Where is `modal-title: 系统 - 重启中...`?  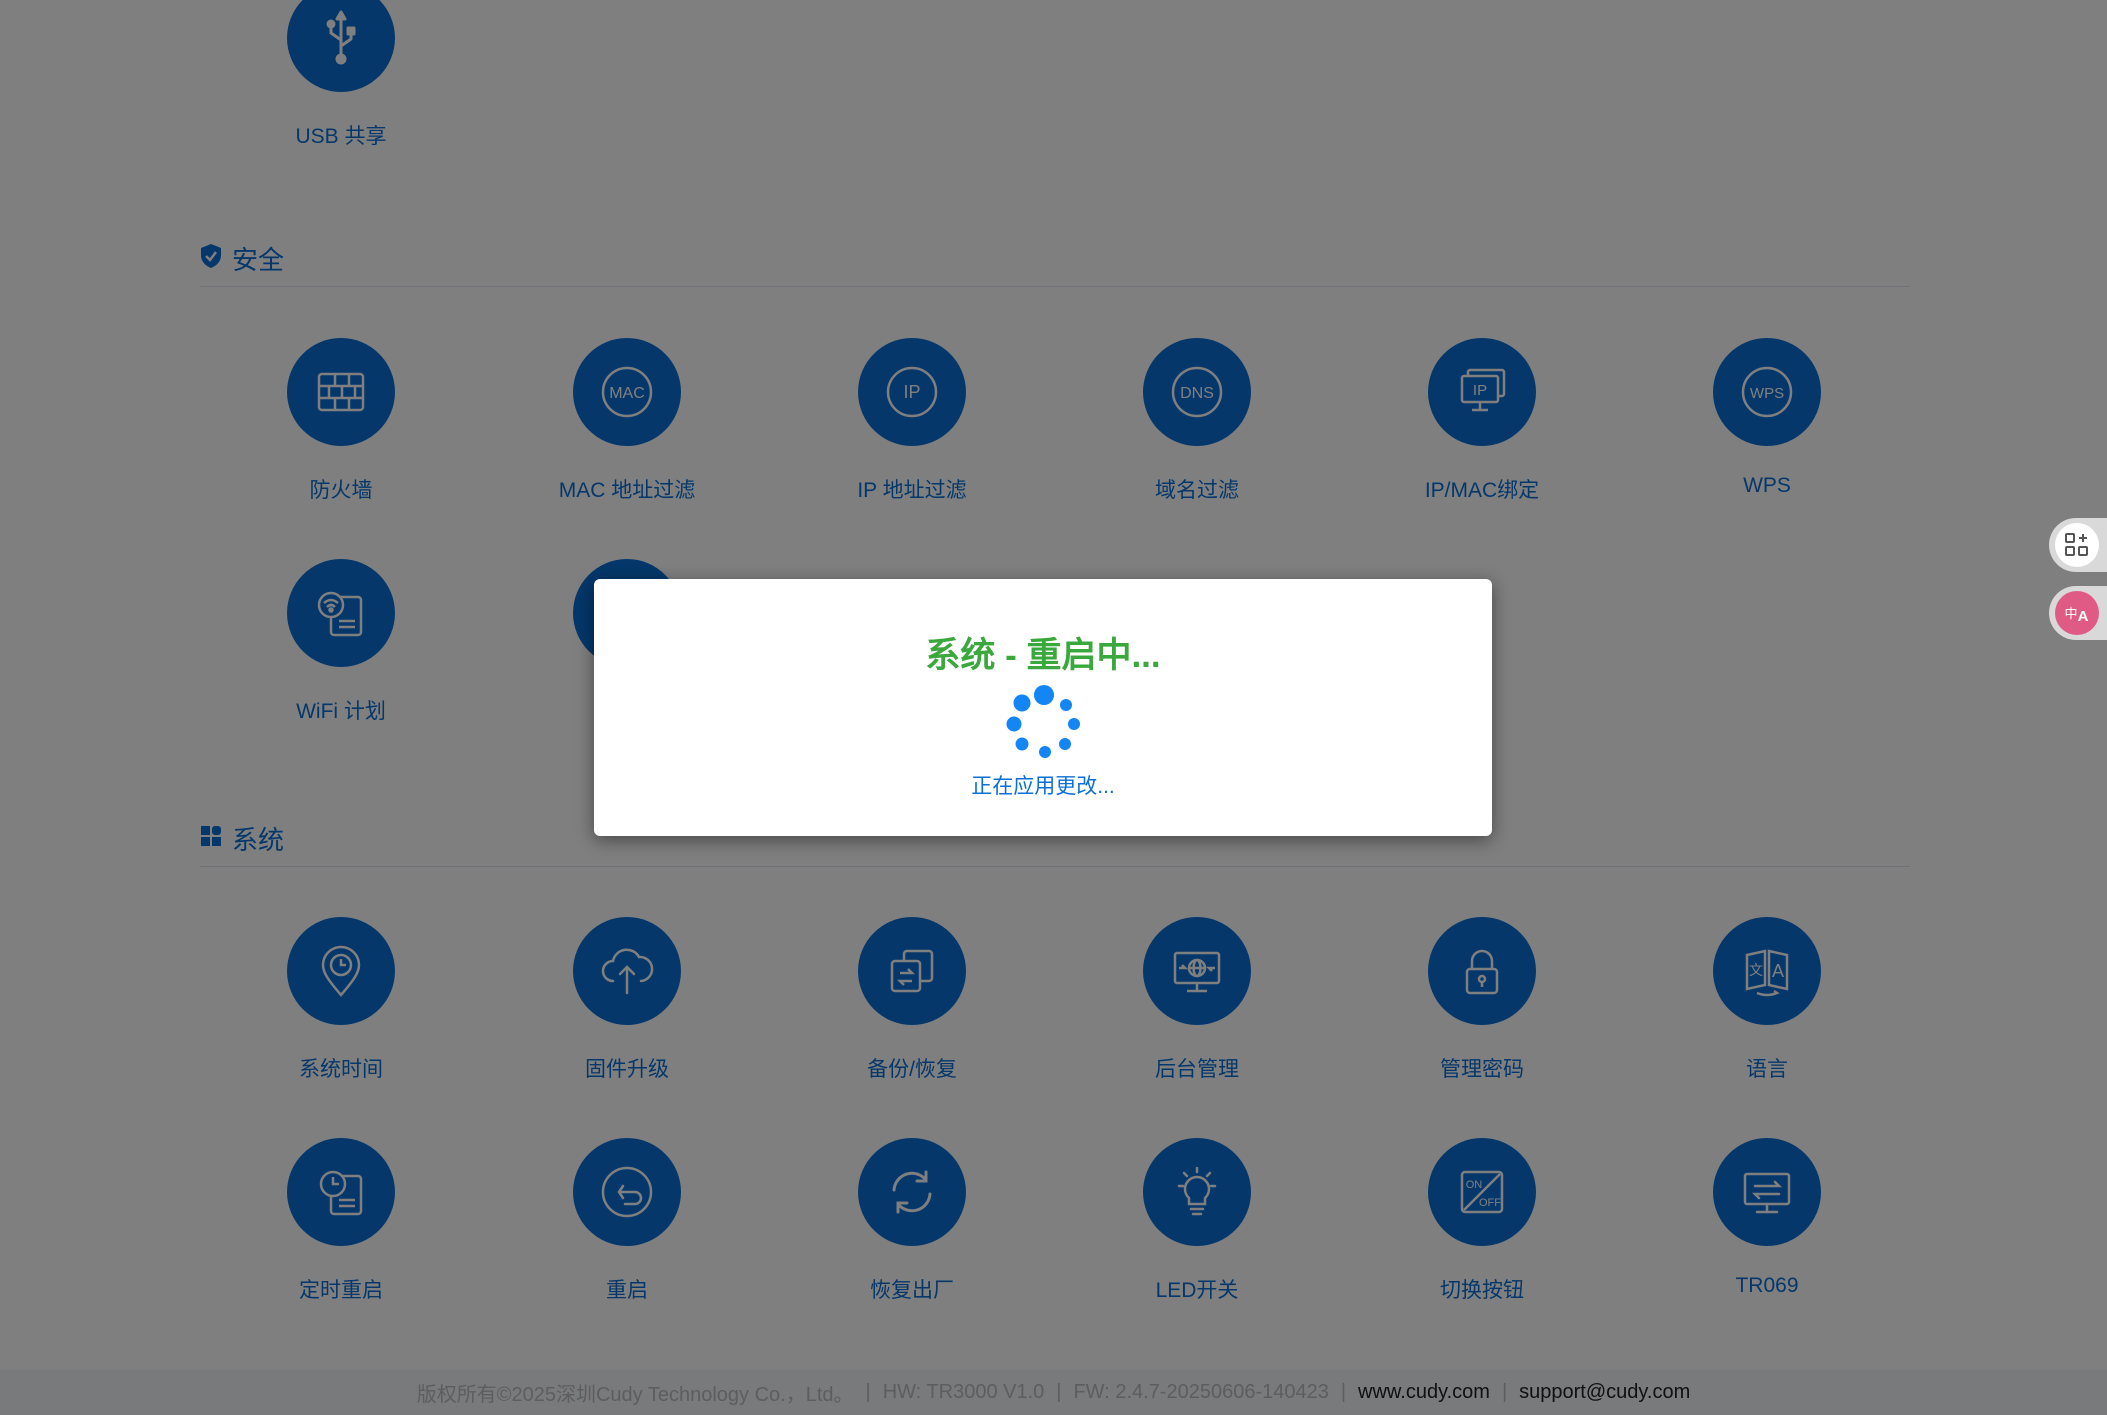 modal-title: 系统 - 重启中... is located at coordinates (1043, 655).